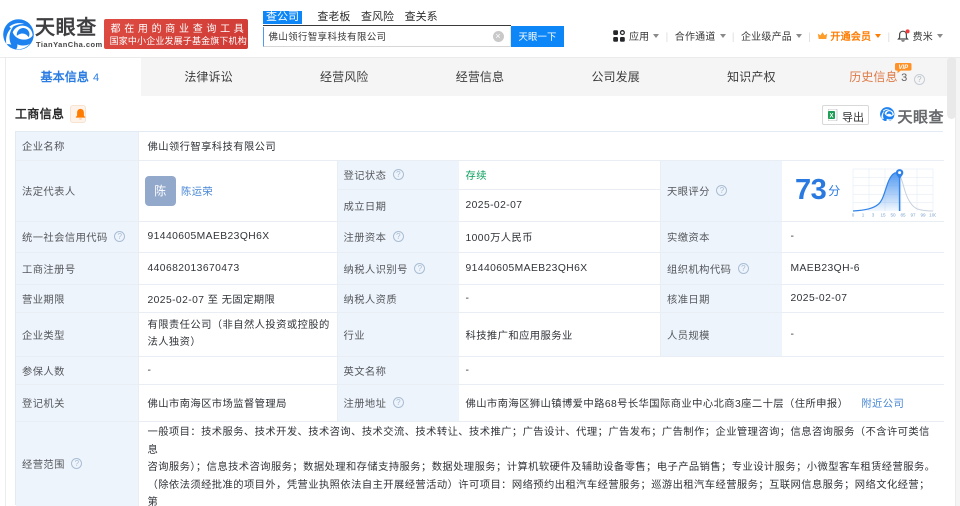 Image resolution: width=960 pixels, height=506 pixels. Describe the element at coordinates (883, 215) in the screenshot. I see `svg-text: 15` at that location.